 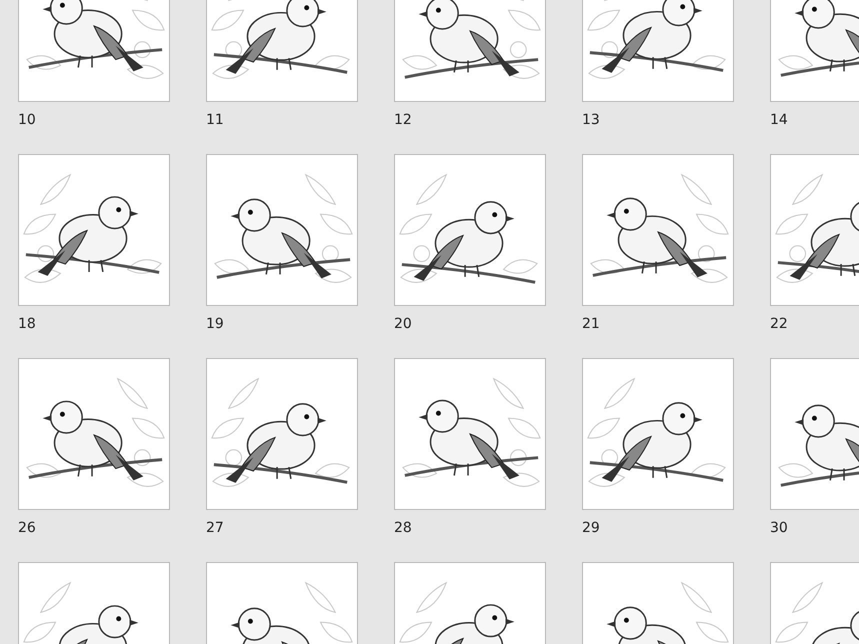 What do you see at coordinates (403, 120) in the screenshot?
I see `file-name: 12` at bounding box center [403, 120].